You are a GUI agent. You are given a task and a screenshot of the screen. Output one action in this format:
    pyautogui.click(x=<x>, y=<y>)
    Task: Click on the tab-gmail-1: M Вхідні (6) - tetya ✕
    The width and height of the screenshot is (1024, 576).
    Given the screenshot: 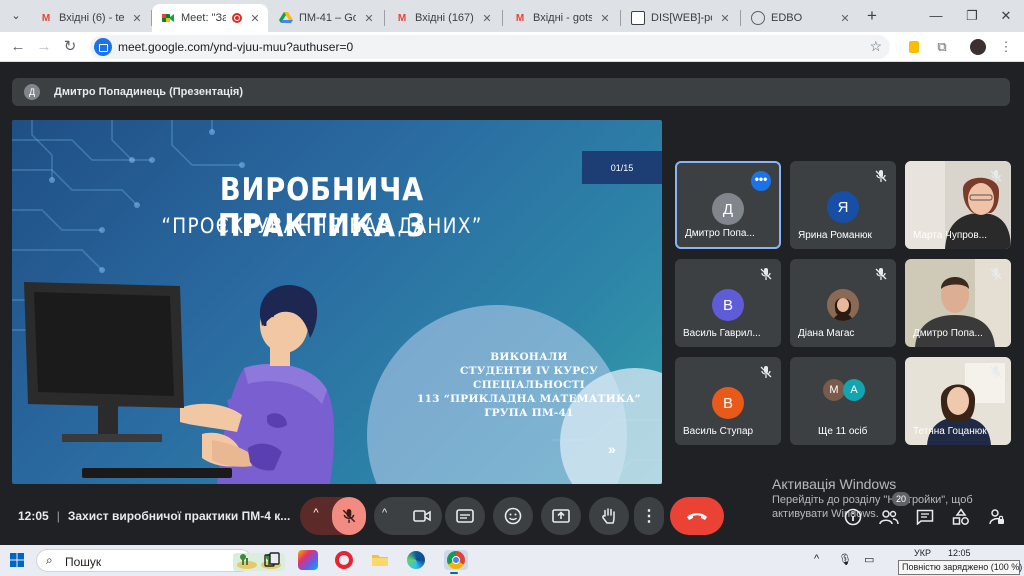 What is the action you would take?
    pyautogui.click(x=90, y=18)
    